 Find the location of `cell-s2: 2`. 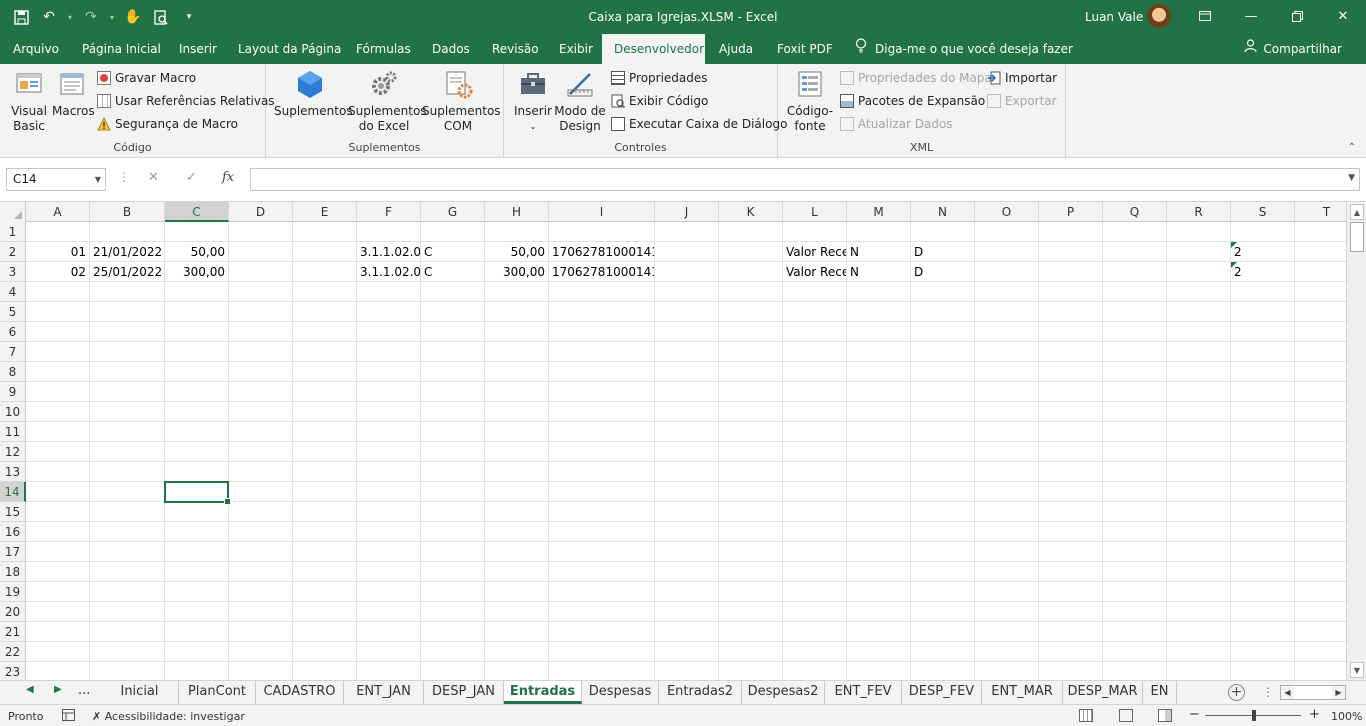

cell-s2: 2 is located at coordinates (1262, 252).